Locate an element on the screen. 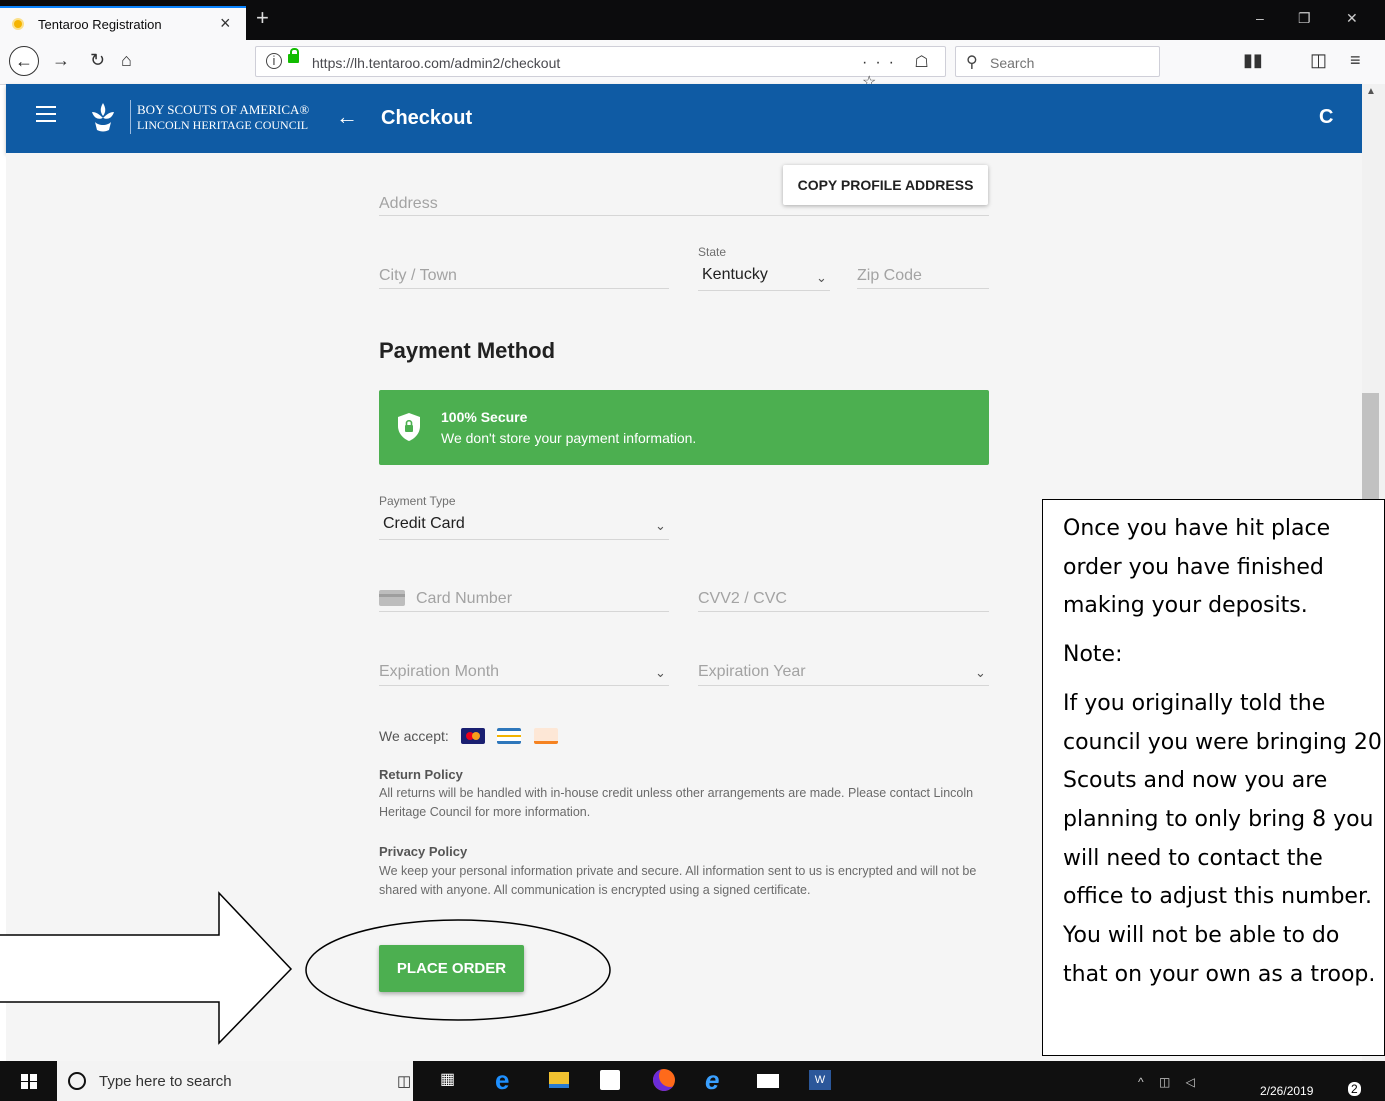  back-arrow-icon: ← is located at coordinates (347, 117).